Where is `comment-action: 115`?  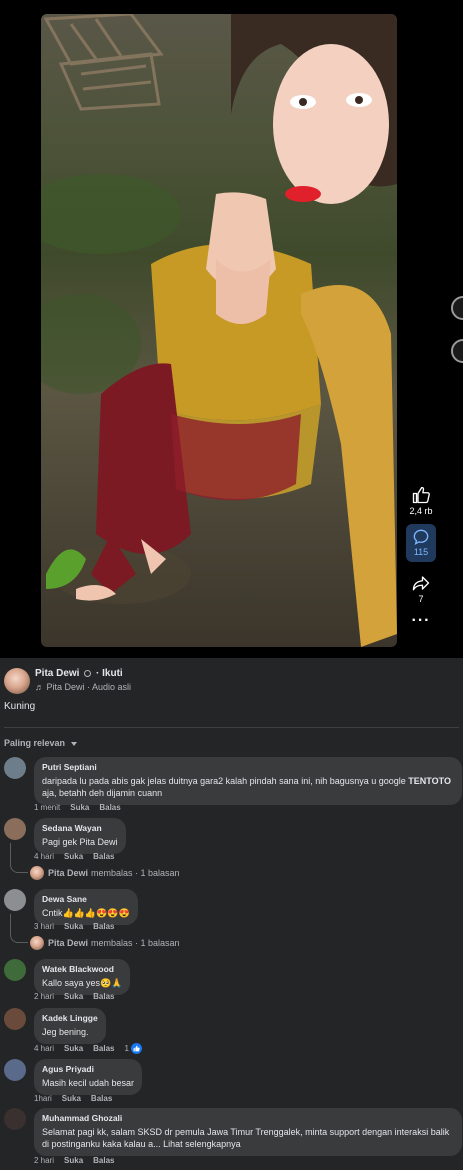 comment-action: 115 is located at coordinates (421, 543).